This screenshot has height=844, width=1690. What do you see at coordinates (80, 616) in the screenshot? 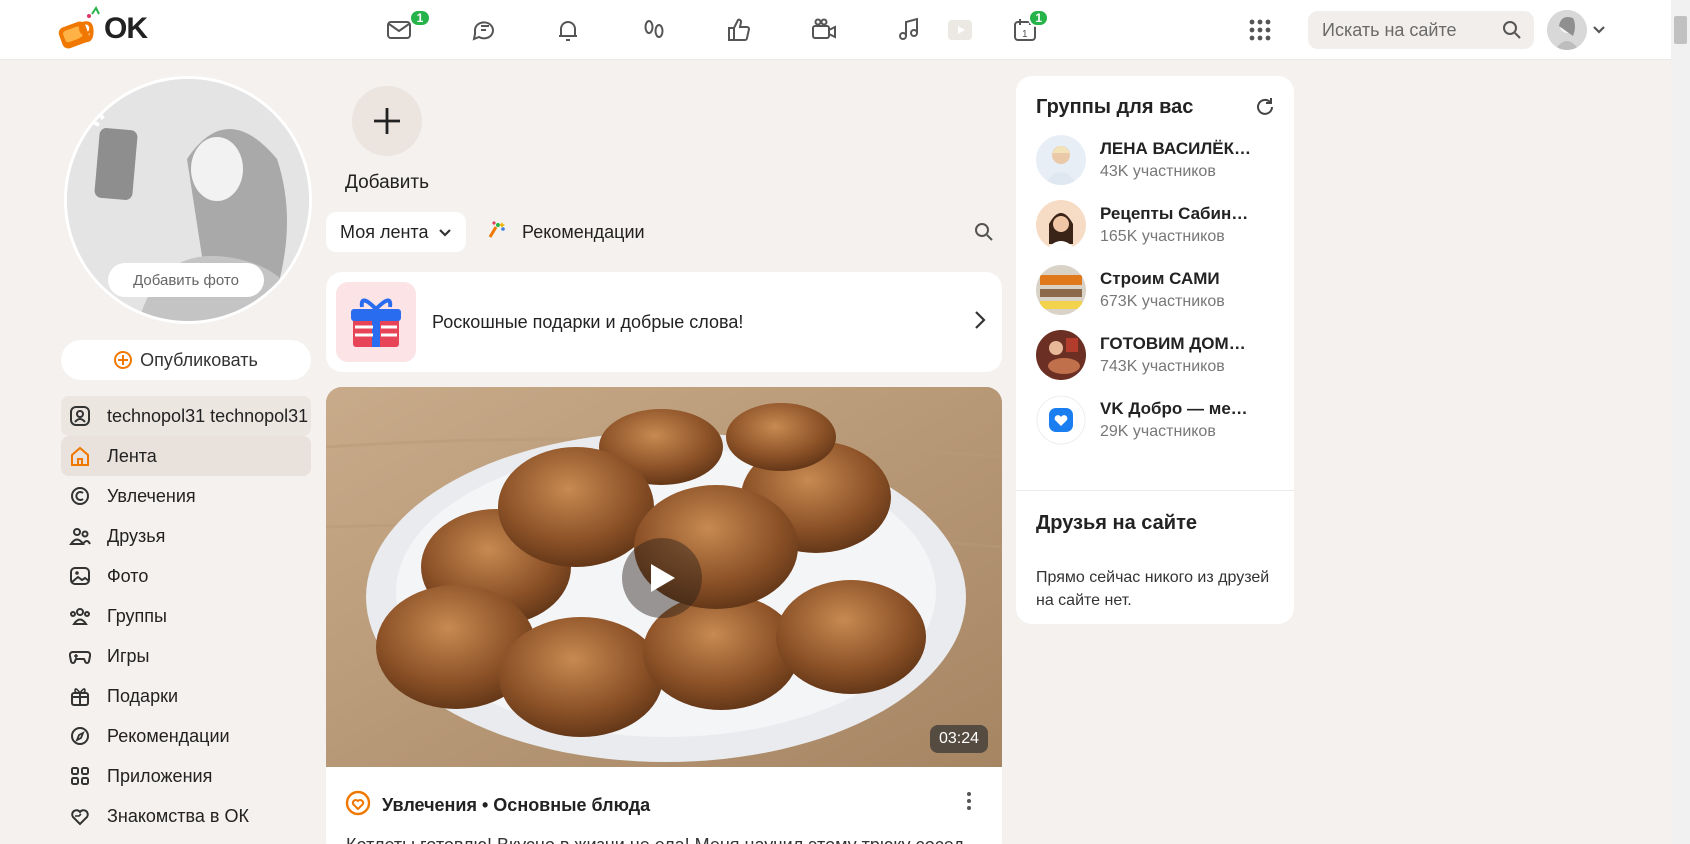
I see `groups-icon` at bounding box center [80, 616].